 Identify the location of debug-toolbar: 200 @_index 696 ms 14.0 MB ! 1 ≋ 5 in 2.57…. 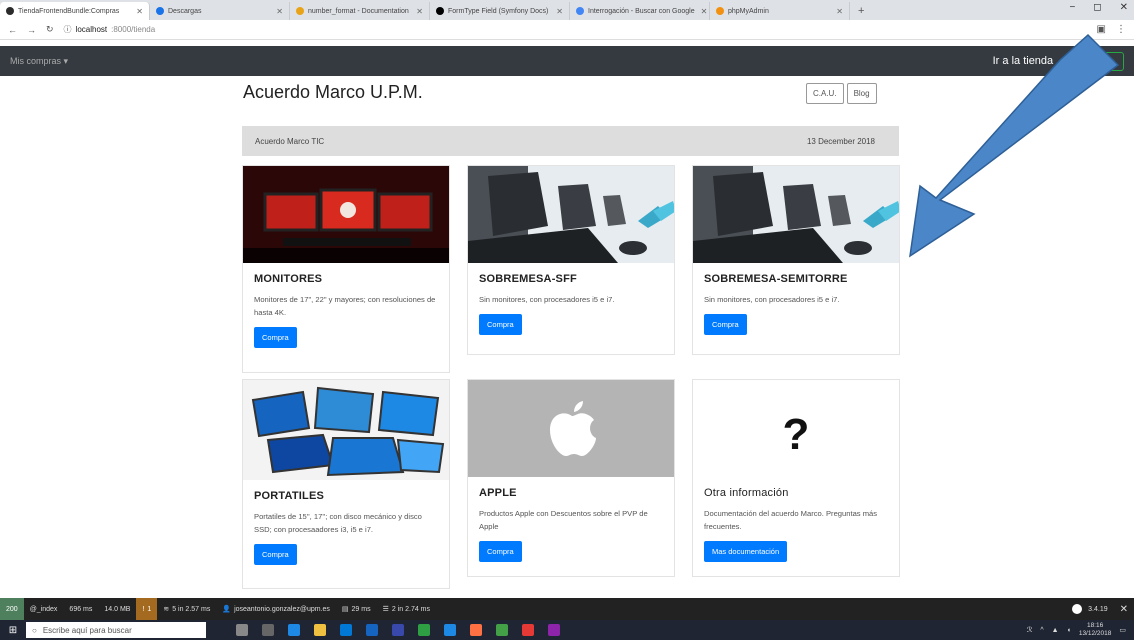
(567, 609).